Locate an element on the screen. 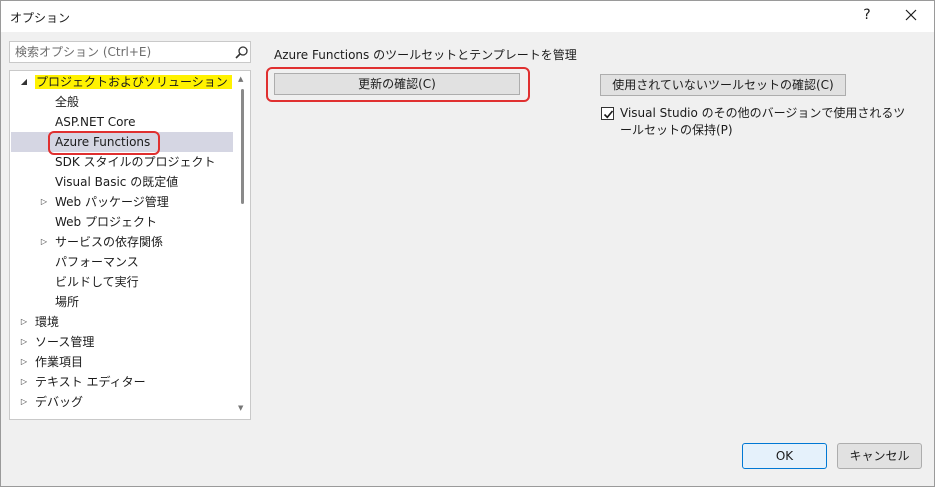 Image resolution: width=935 pixels, height=487 pixels. tree-item-text: Web プロジェクト is located at coordinates (106, 222).